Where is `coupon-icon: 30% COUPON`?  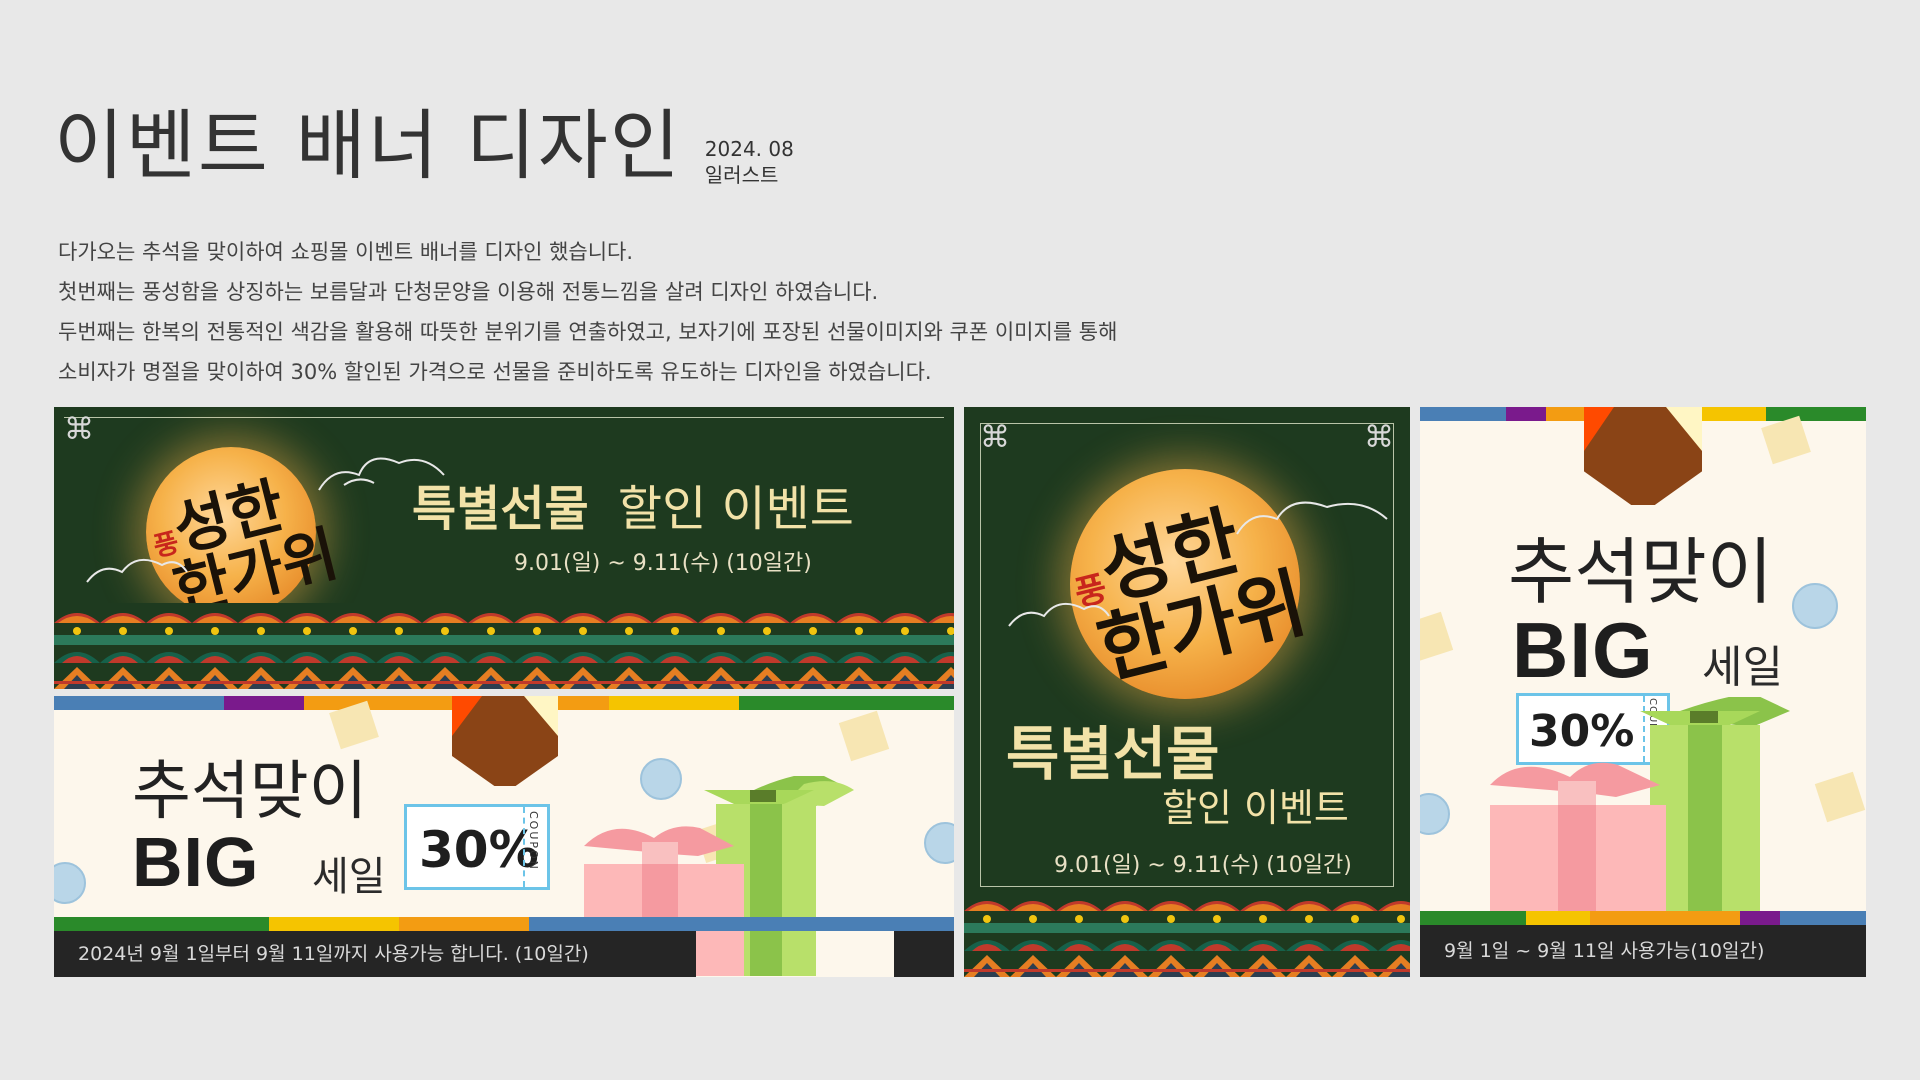 coupon-icon: 30% COUPON is located at coordinates (477, 847).